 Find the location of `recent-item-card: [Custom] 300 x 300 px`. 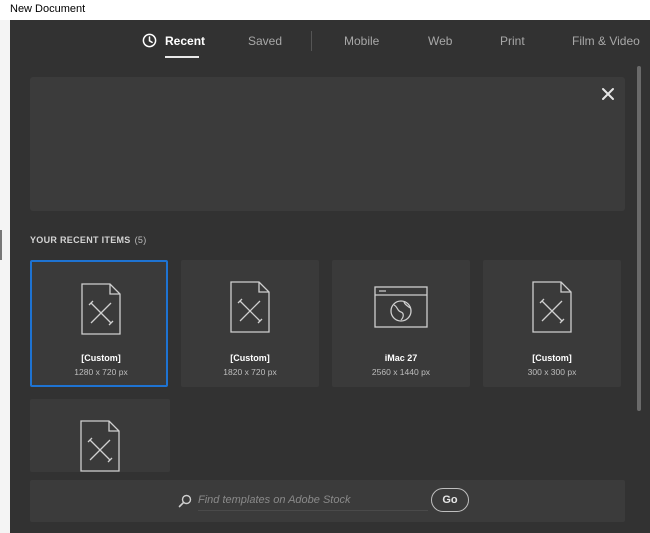

recent-item-card: [Custom] 300 x 300 px is located at coordinates (552, 323).